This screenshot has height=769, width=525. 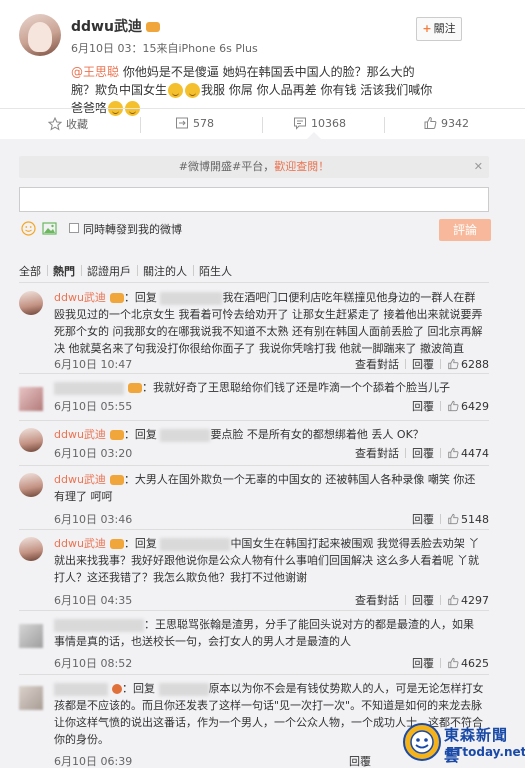 What do you see at coordinates (485, 752) in the screenshot?
I see `watermark-line2: ETtoday.net` at bounding box center [485, 752].